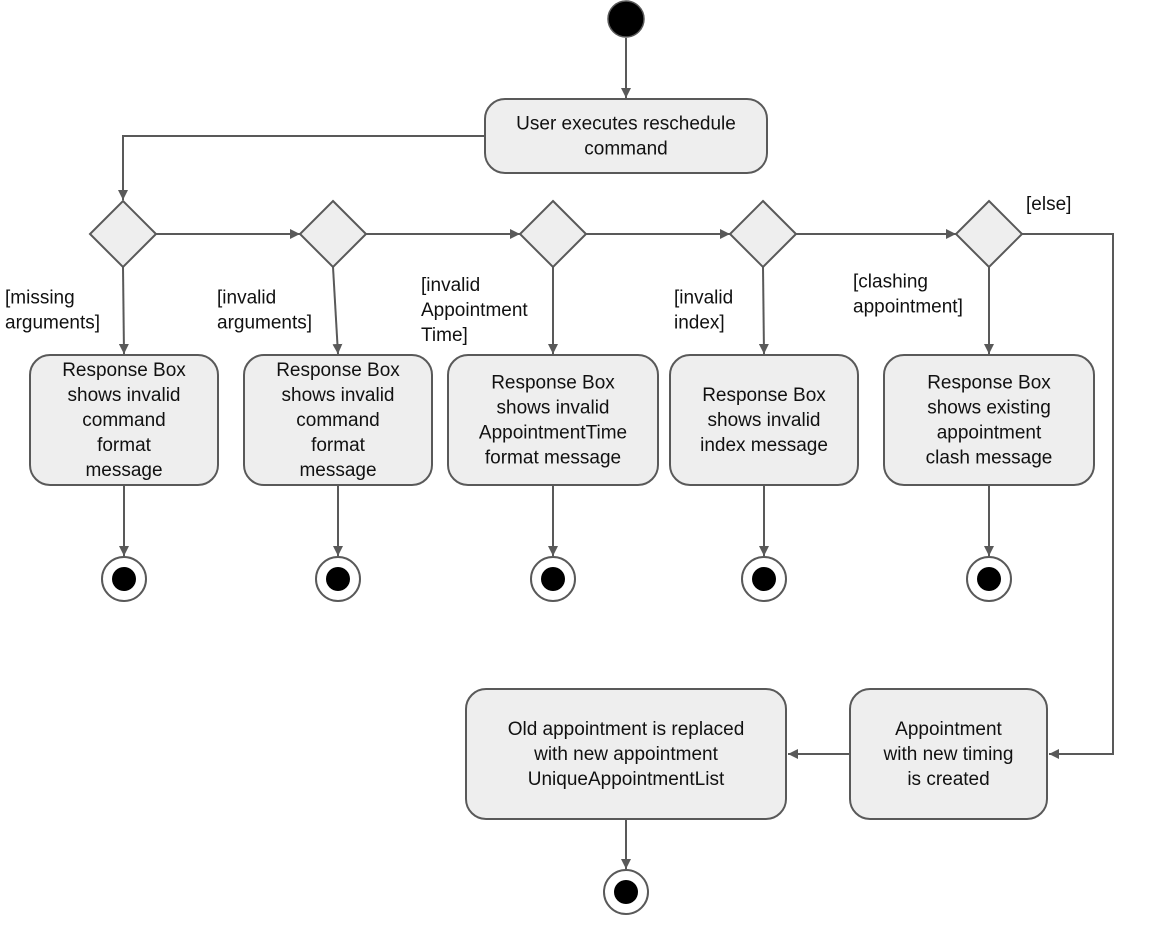  What do you see at coordinates (444, 335) in the screenshot?
I see `text-line: Time]` at bounding box center [444, 335].